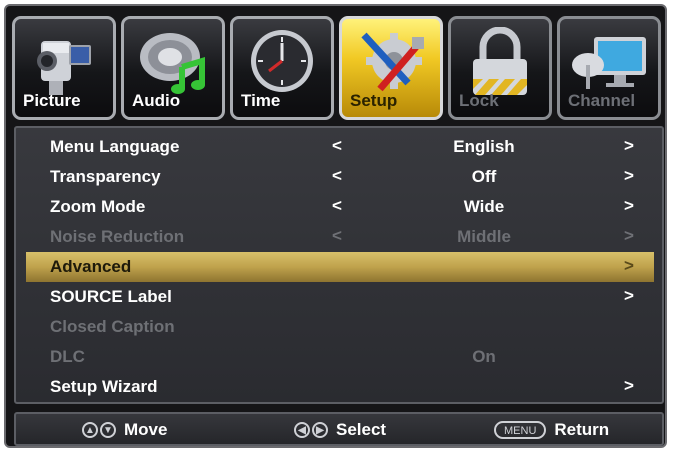 This screenshot has width=673, height=453. What do you see at coordinates (484, 176) in the screenshot?
I see `menu-item-value: Off` at bounding box center [484, 176].